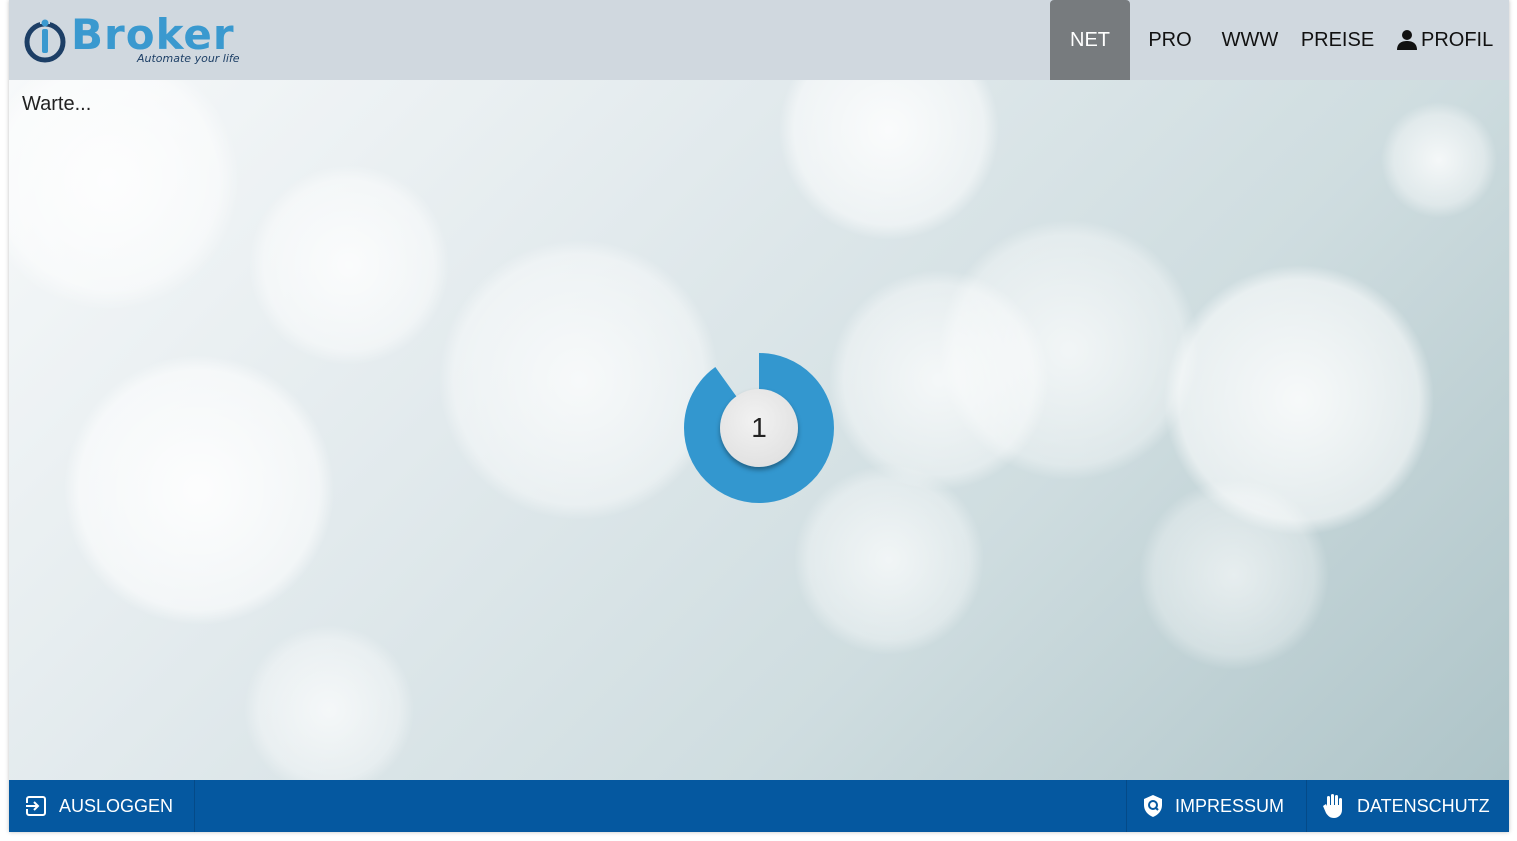 The width and height of the screenshot is (1517, 841). What do you see at coordinates (138, 39) in the screenshot?
I see `iobroker-logo: Broker Automate your life` at bounding box center [138, 39].